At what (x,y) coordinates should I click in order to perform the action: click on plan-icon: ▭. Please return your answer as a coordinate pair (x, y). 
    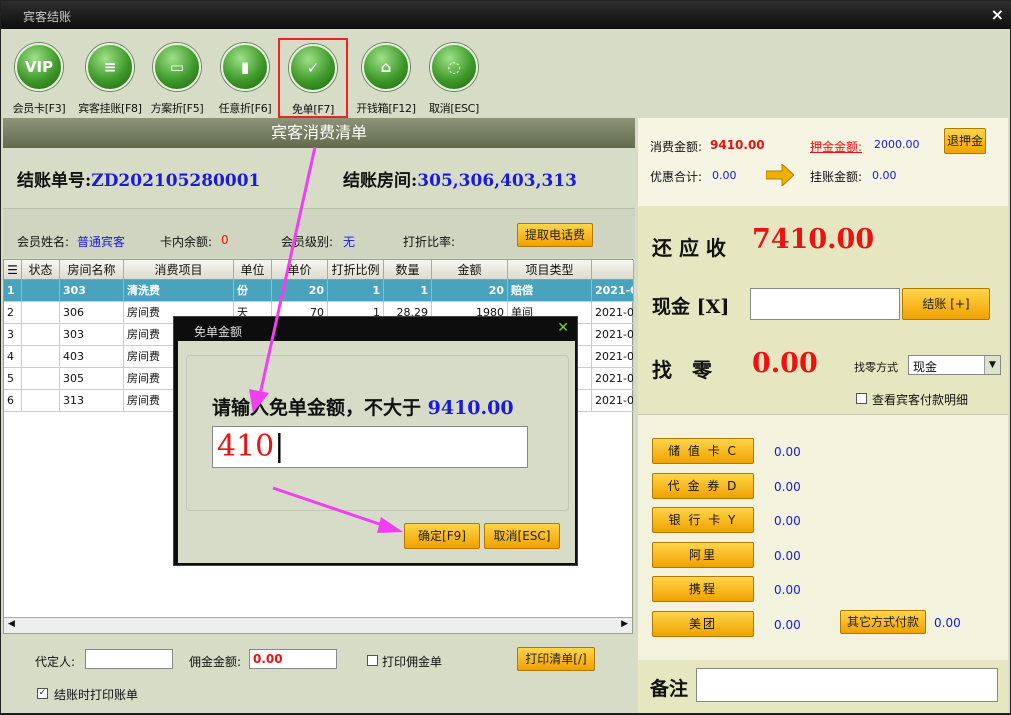
    Looking at the image, I should click on (177, 67).